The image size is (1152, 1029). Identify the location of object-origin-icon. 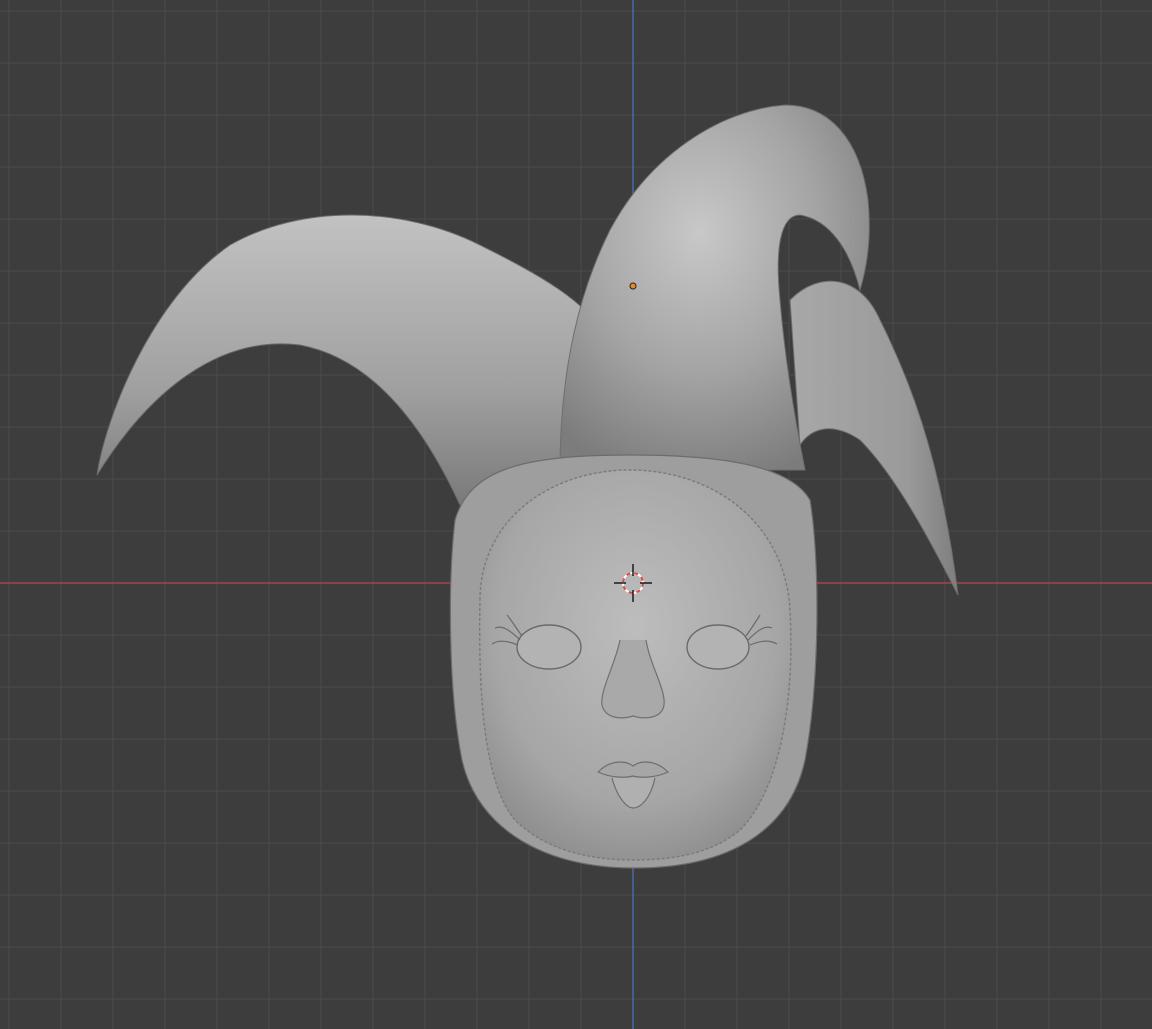
(633, 286).